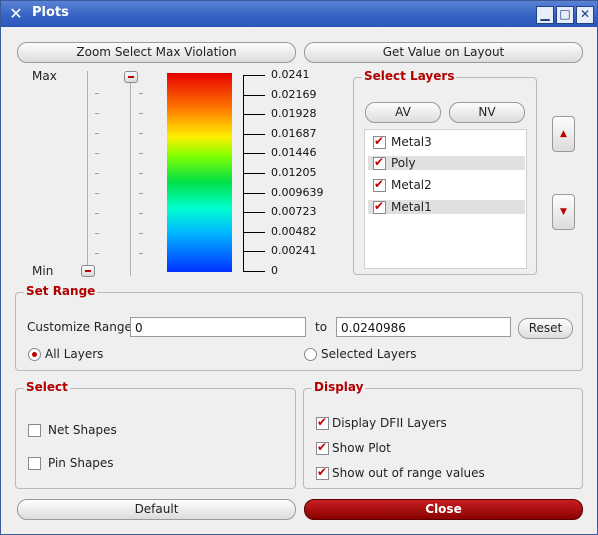  I want to click on max-label: Max, so click(44, 76).